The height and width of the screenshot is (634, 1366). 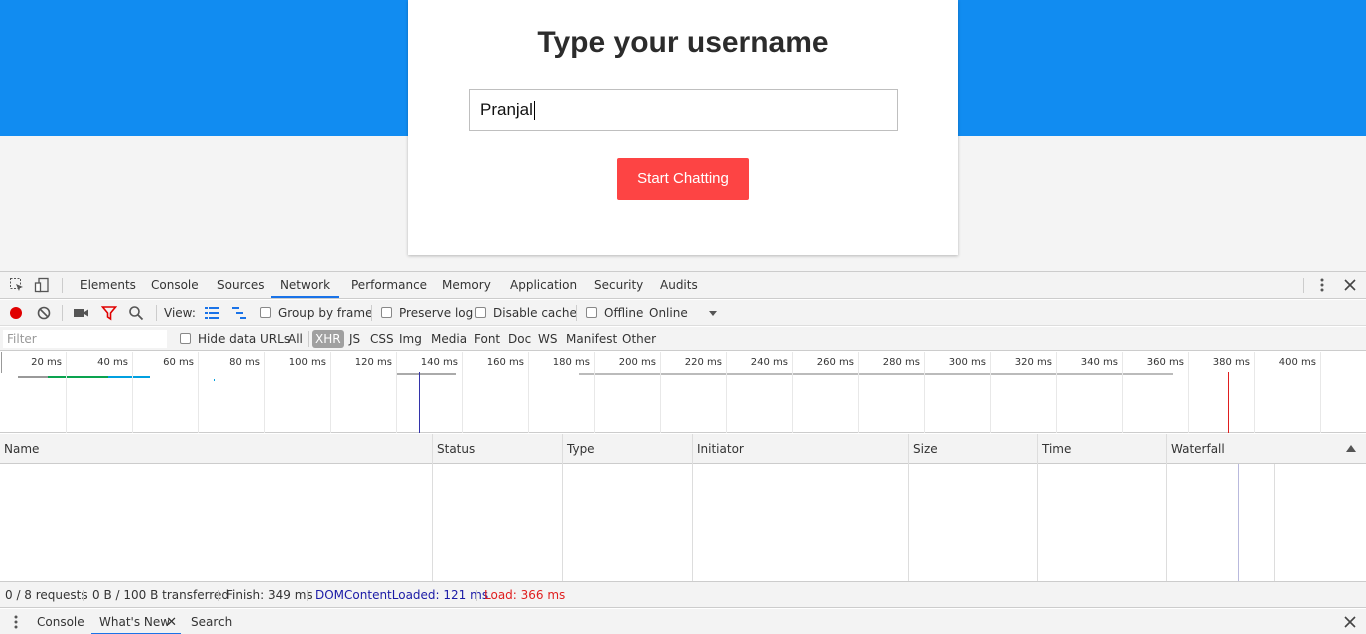 What do you see at coordinates (386, 312) in the screenshot?
I see `preserve-log-checkbox` at bounding box center [386, 312].